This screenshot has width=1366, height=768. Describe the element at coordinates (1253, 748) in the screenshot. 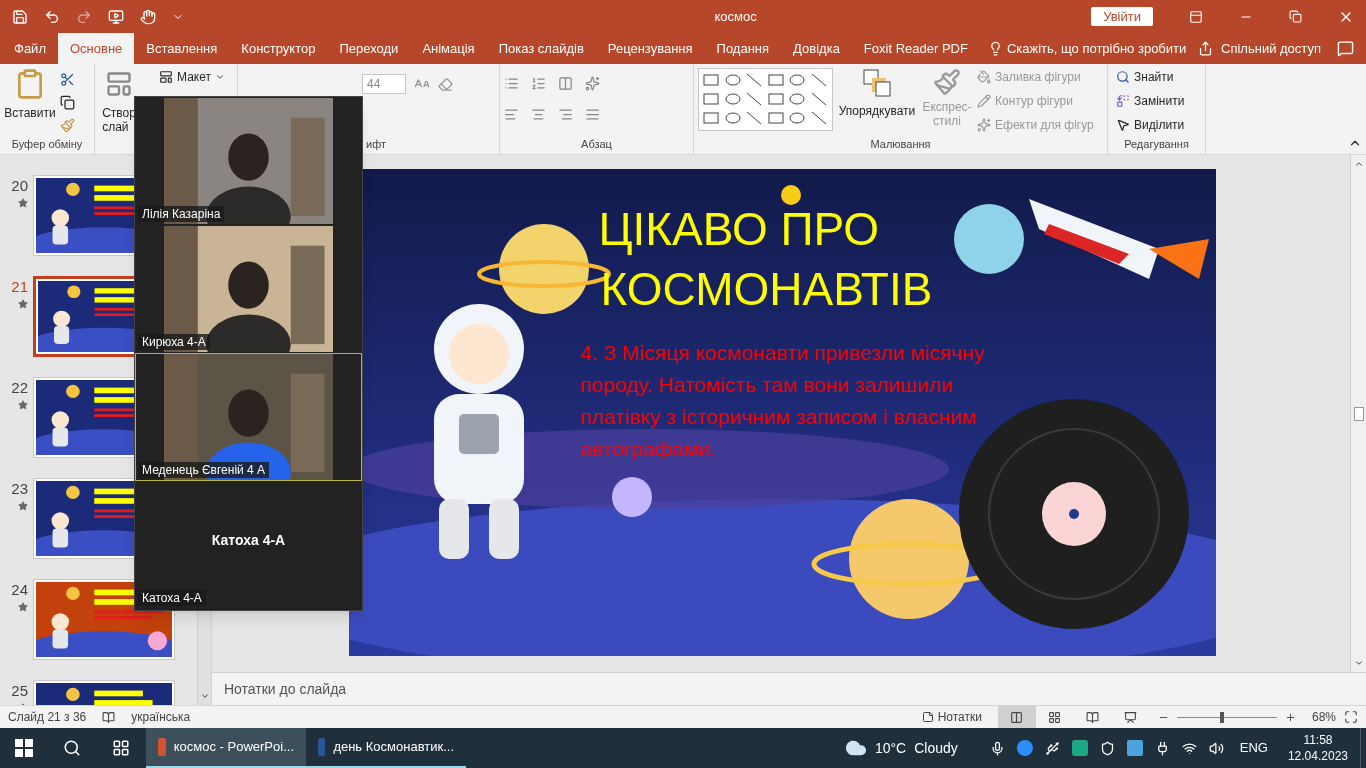

I see `input-language: ENG` at that location.